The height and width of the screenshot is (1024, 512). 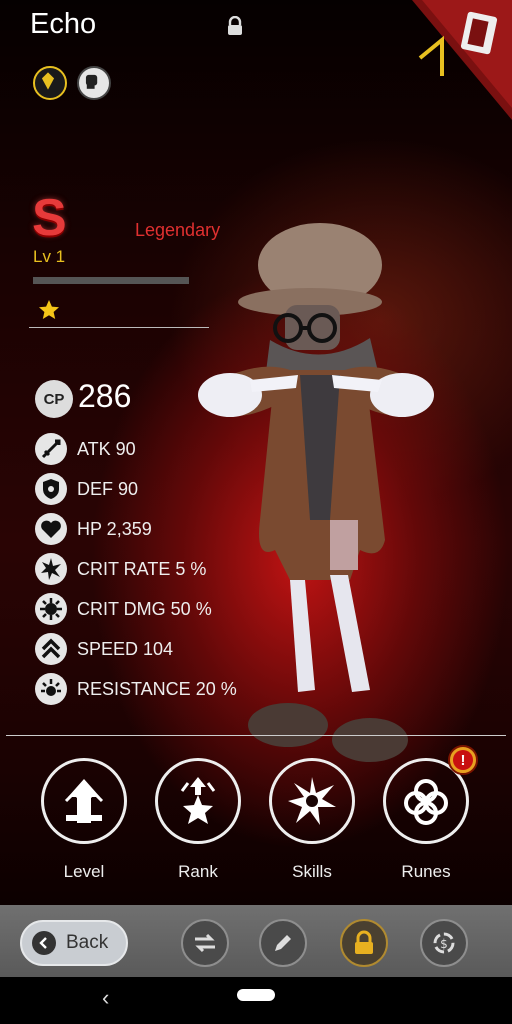 What do you see at coordinates (111, 280) in the screenshot?
I see `xp-bar` at bounding box center [111, 280].